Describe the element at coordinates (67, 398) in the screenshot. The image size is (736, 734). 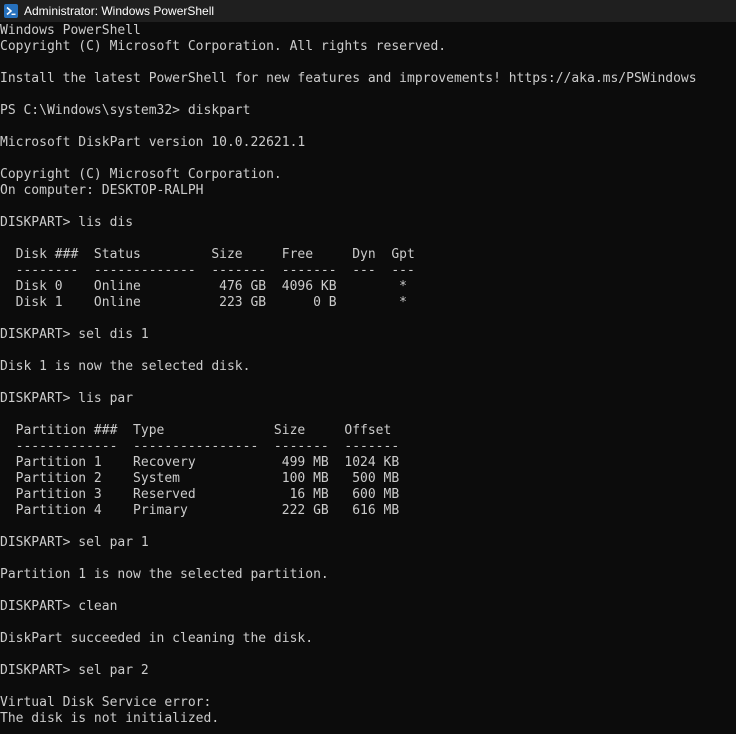
I see `console-line: DISKPART> lis par` at that location.